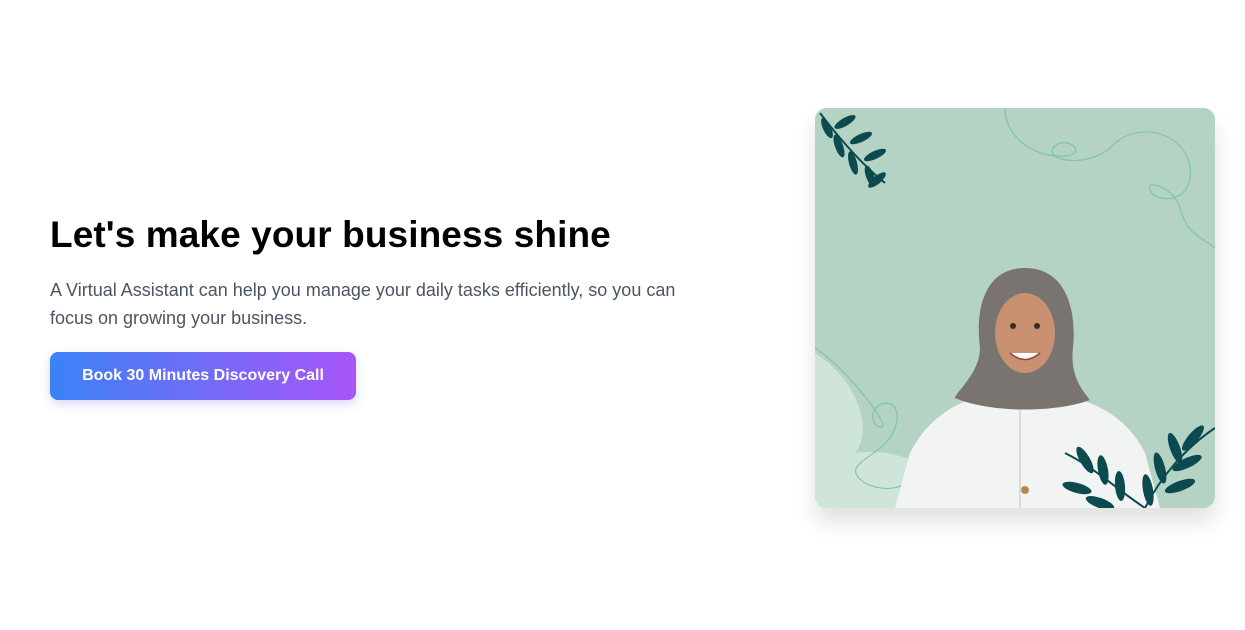  What do you see at coordinates (203, 376) in the screenshot?
I see `book-discovery-call-button: Book 30 Minutes Discovery Call` at bounding box center [203, 376].